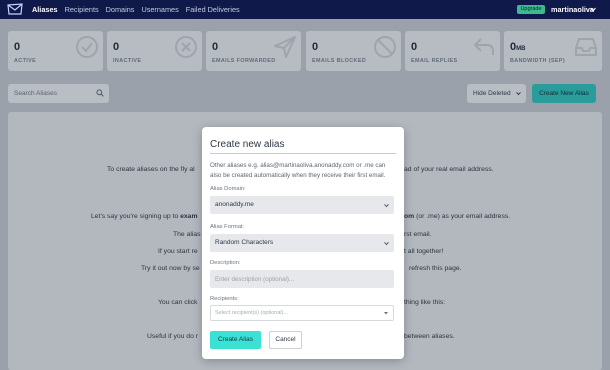 Image resolution: width=610 pixels, height=370 pixels. Describe the element at coordinates (435, 268) in the screenshot. I see `help-line-5-right: refresh this page.` at that location.